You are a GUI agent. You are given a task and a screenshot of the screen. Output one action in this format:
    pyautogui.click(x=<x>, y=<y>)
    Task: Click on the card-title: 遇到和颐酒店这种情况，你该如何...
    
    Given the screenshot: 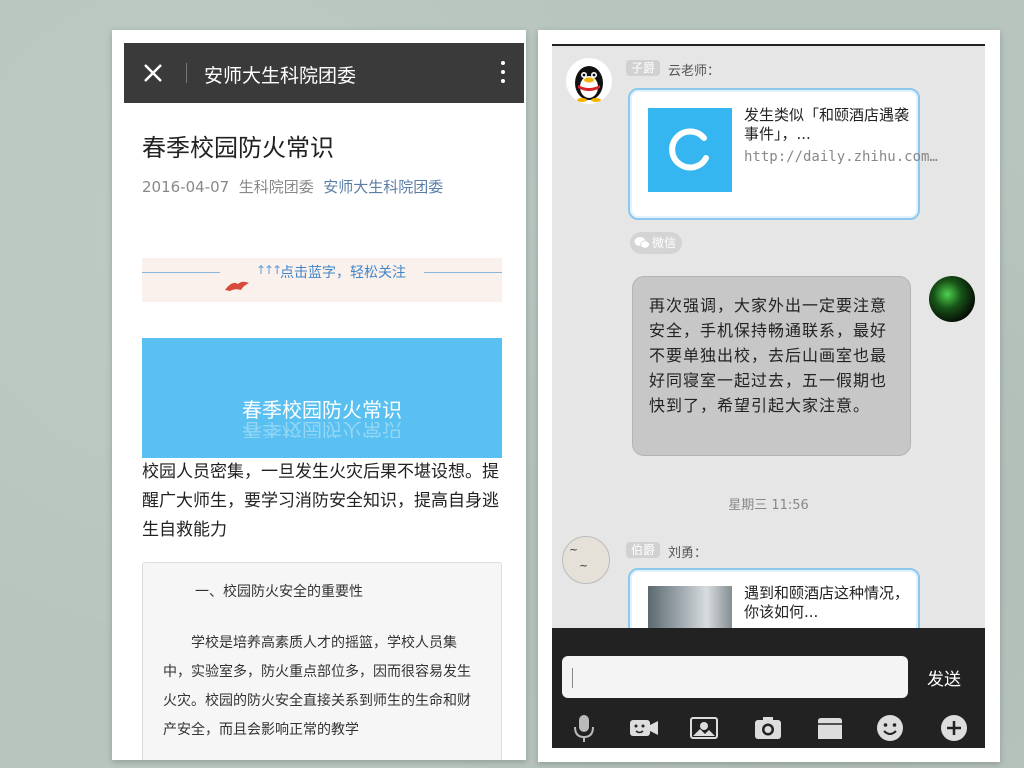 What is the action you would take?
    pyautogui.click(x=827, y=602)
    